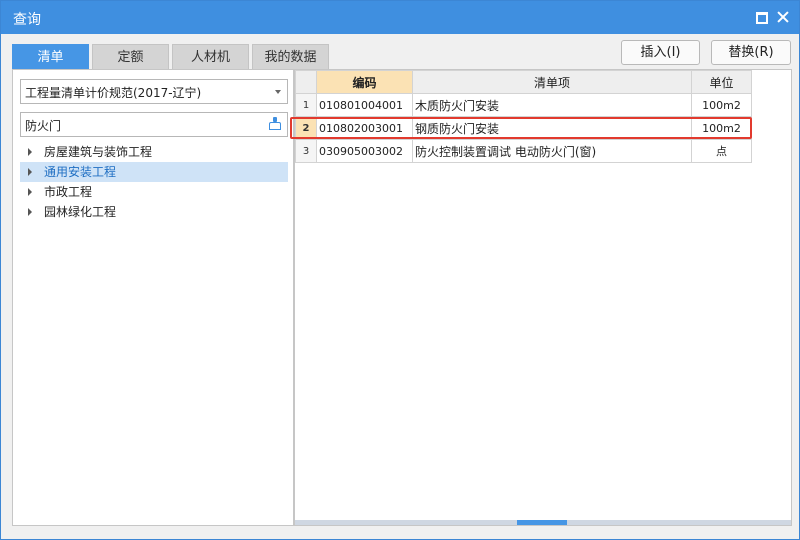 The width and height of the screenshot is (800, 540). I want to click on table-row: 3 030905003002 防火控制装置调试 电动防火门(窗) 点, so click(523, 151).